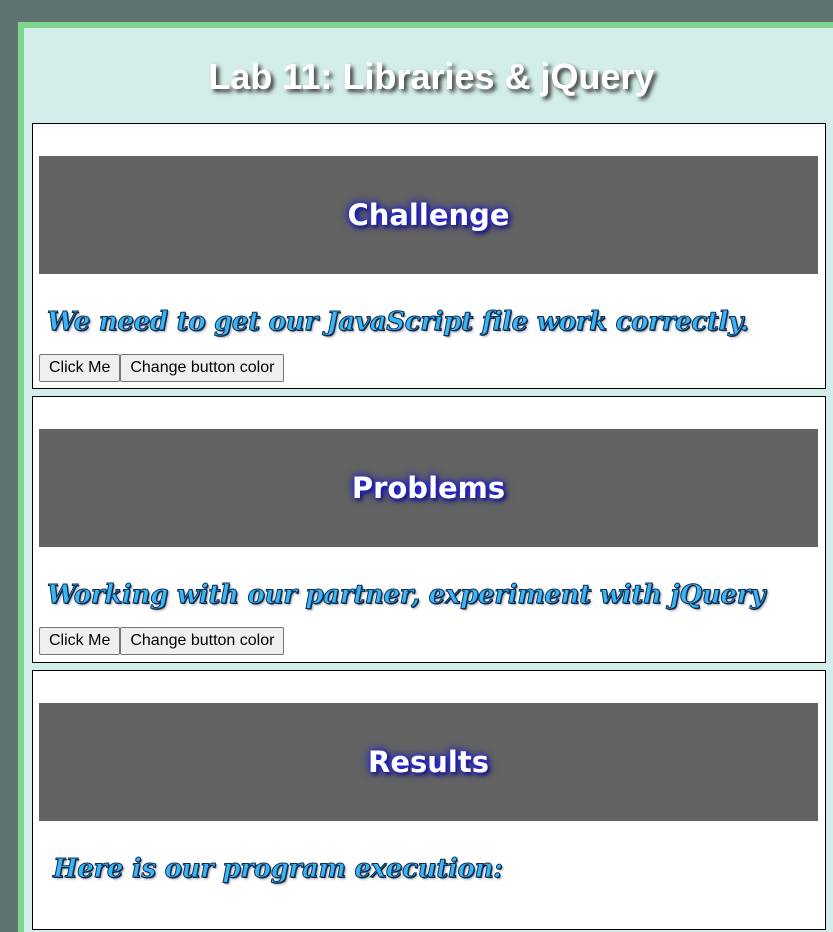 This screenshot has width=833, height=932. What do you see at coordinates (278, 869) in the screenshot?
I see `section-description: Here is our program execution:` at bounding box center [278, 869].